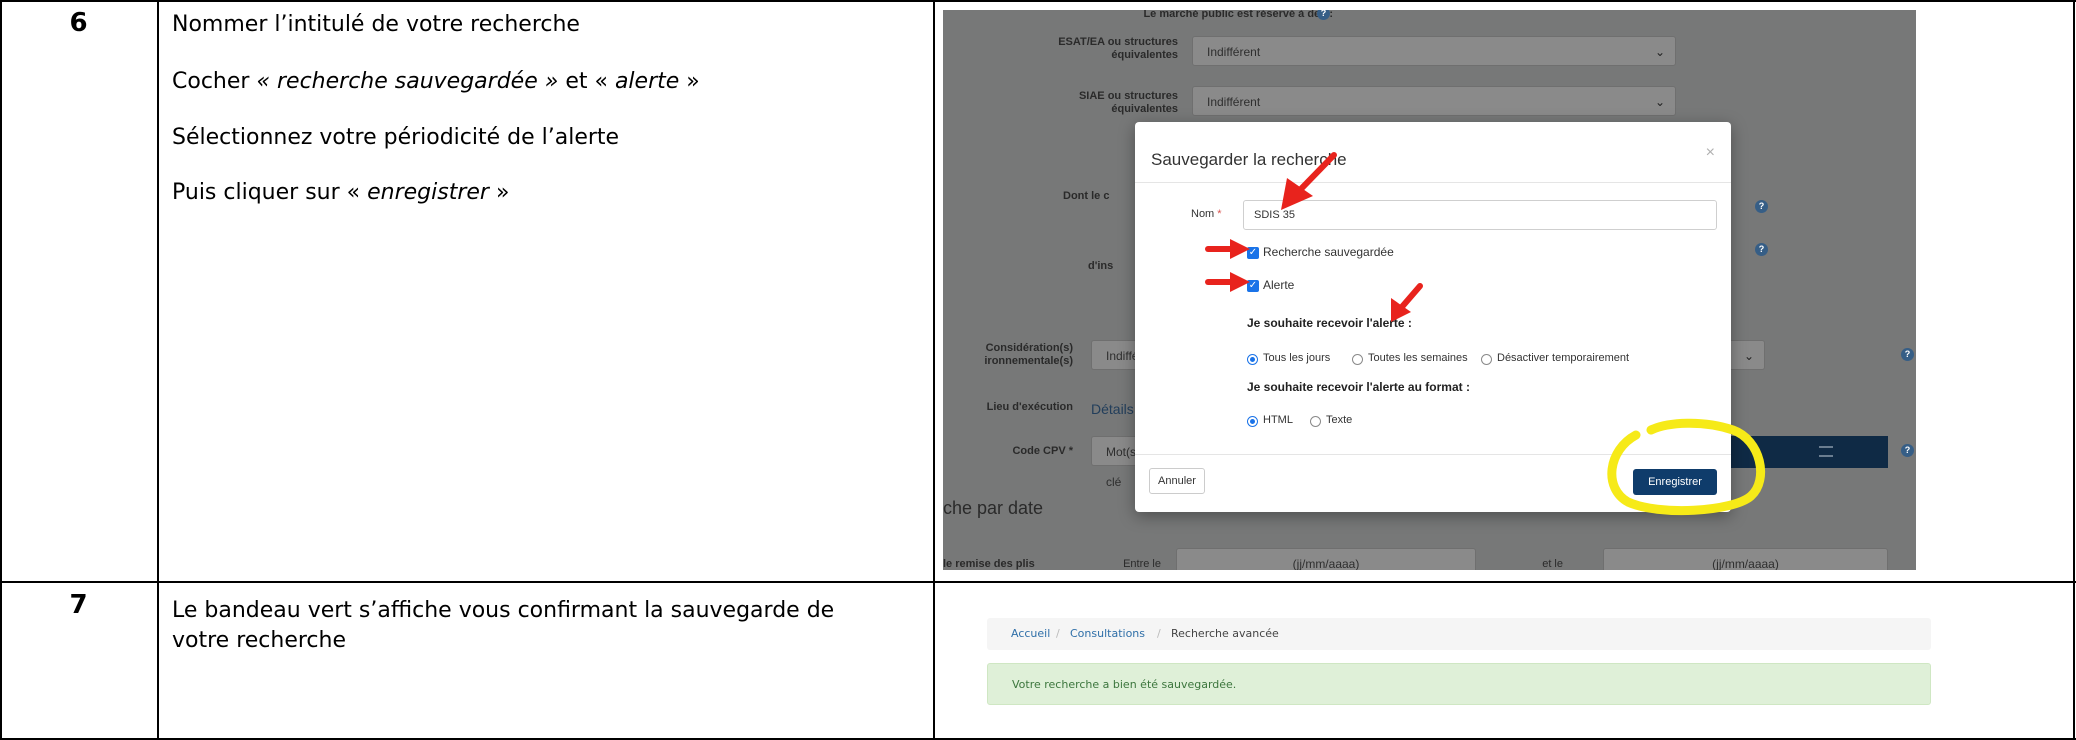 The height and width of the screenshot is (740, 2076). I want to click on step-instruction: Nommer l’intitulé de votre recherche, so click(376, 25).